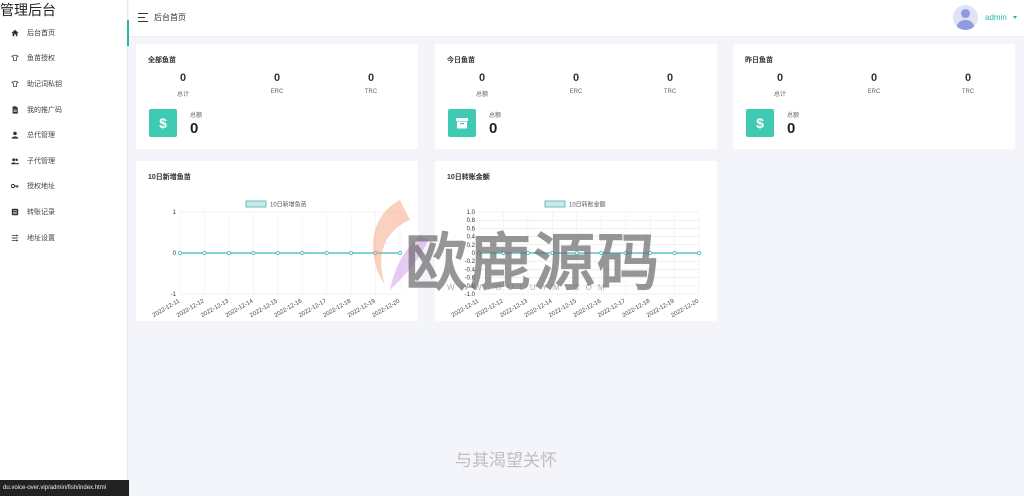 This screenshot has height=496, width=1024. I want to click on list-icon, so click(15, 212).